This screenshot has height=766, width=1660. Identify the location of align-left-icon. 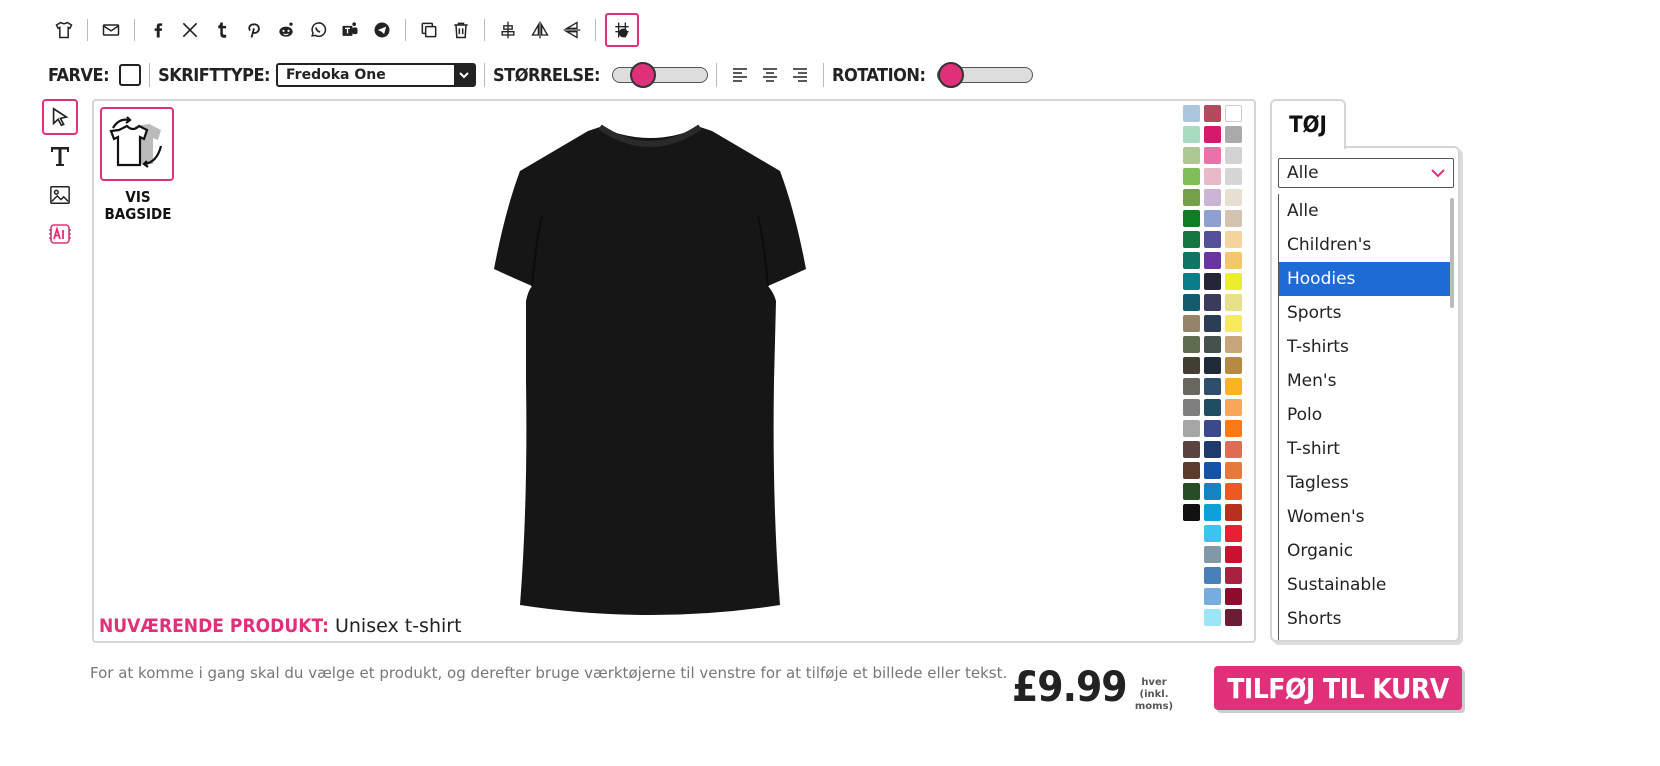
(740, 75).